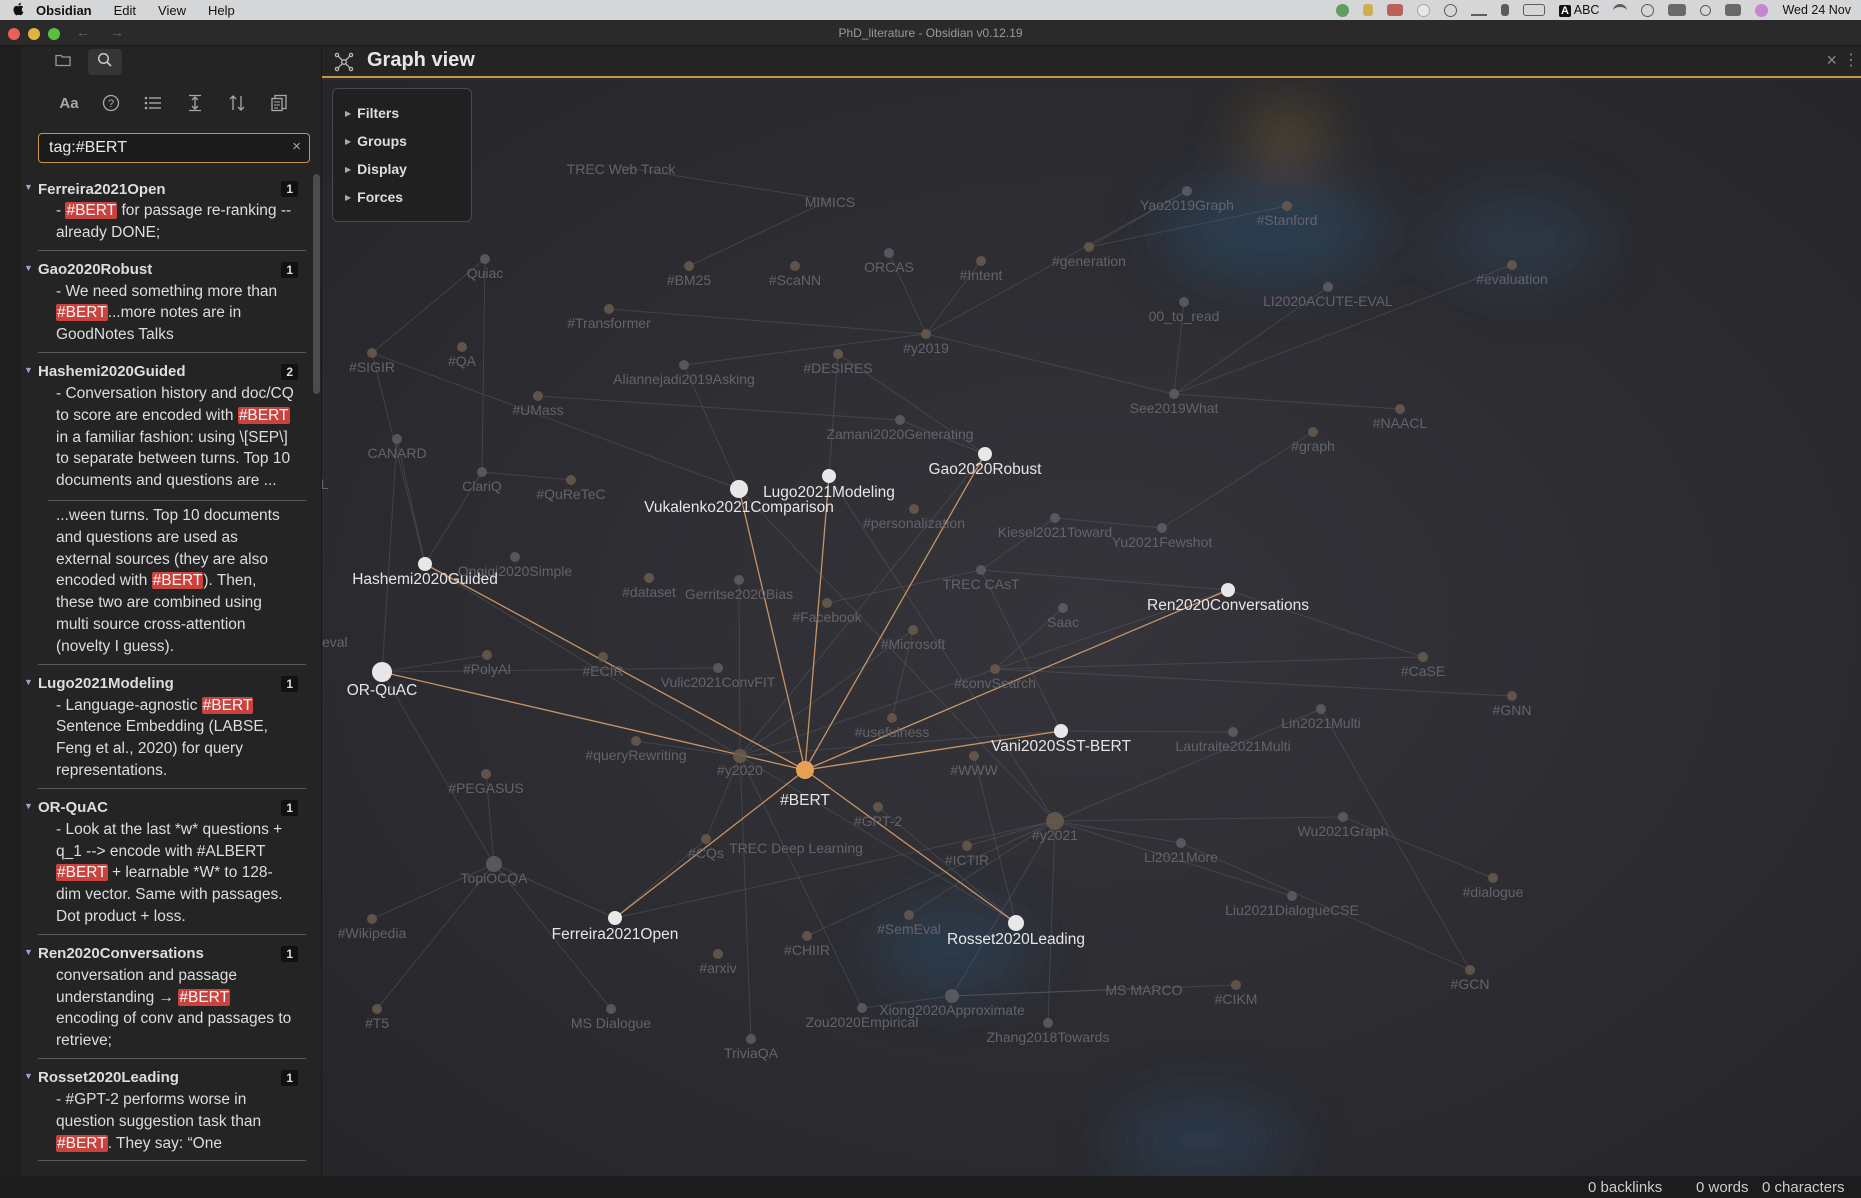  What do you see at coordinates (153, 103) in the screenshot?
I see `list-icon` at bounding box center [153, 103].